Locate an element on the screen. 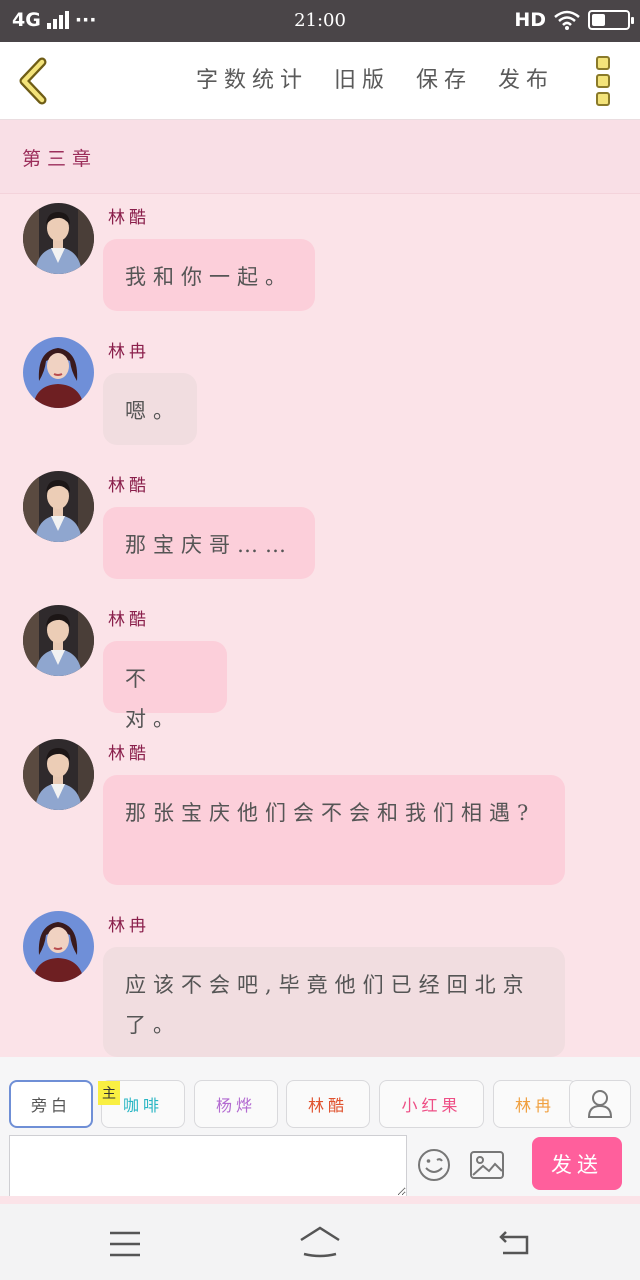 The image size is (640, 1280). role-button: 小红果 is located at coordinates (431, 1104).